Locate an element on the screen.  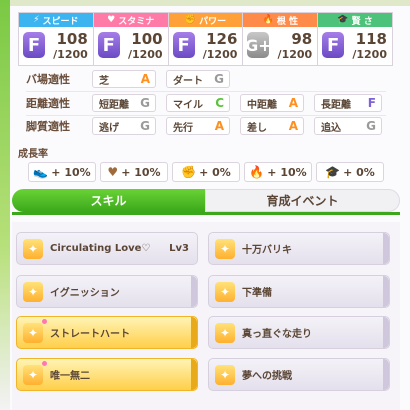
tab-bar: スキル 育成イベント is located at coordinates (206, 200).